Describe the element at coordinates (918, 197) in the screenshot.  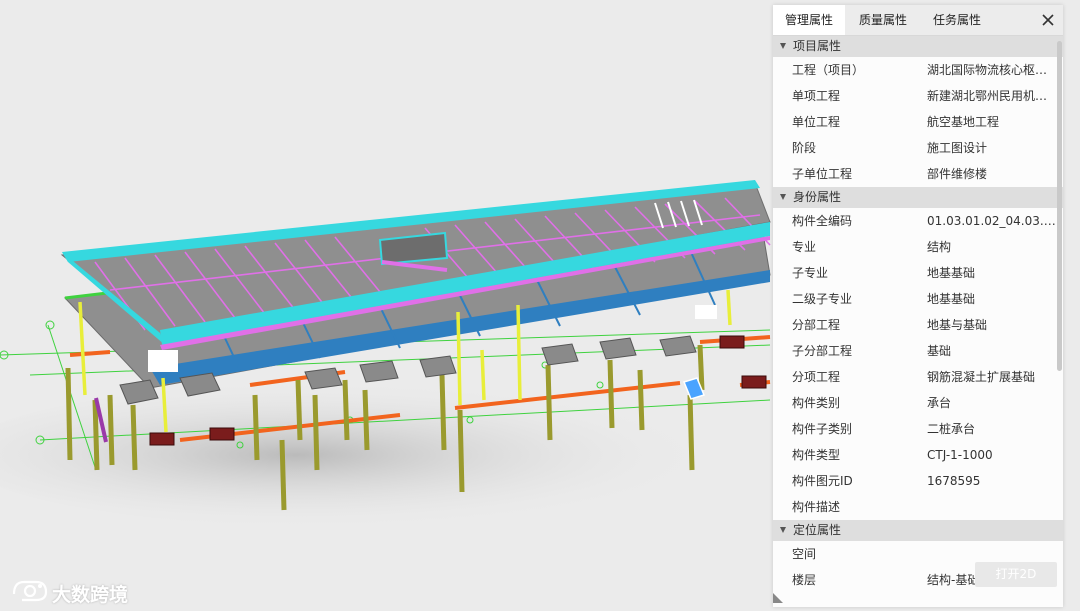
I see `section-identity-properties: 身份属性` at that location.